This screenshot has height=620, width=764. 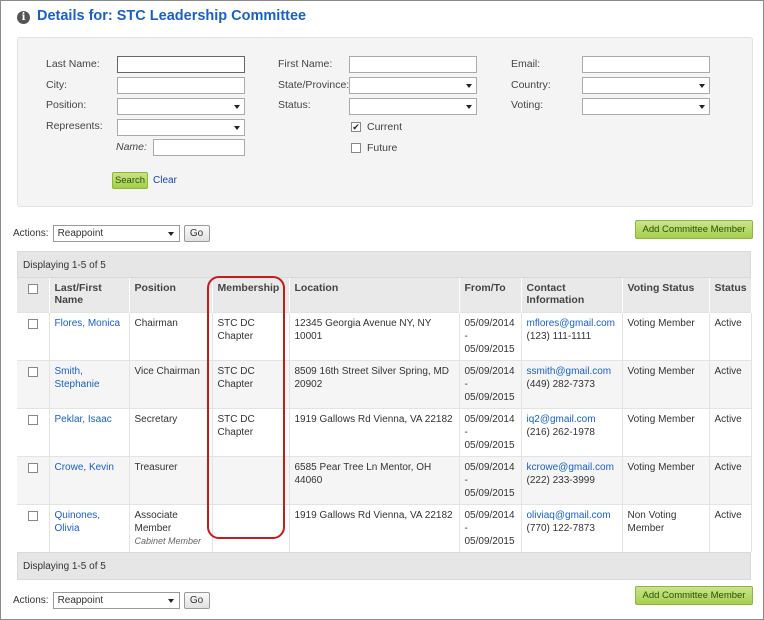 I want to click on state-select, so click(x=413, y=85).